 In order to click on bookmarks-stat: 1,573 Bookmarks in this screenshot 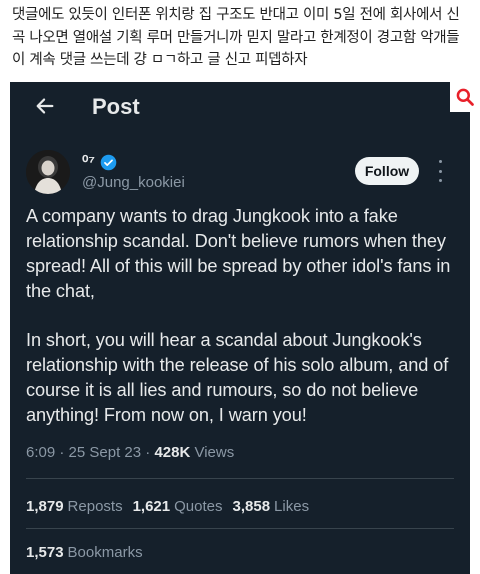, I will do `click(84, 552)`.